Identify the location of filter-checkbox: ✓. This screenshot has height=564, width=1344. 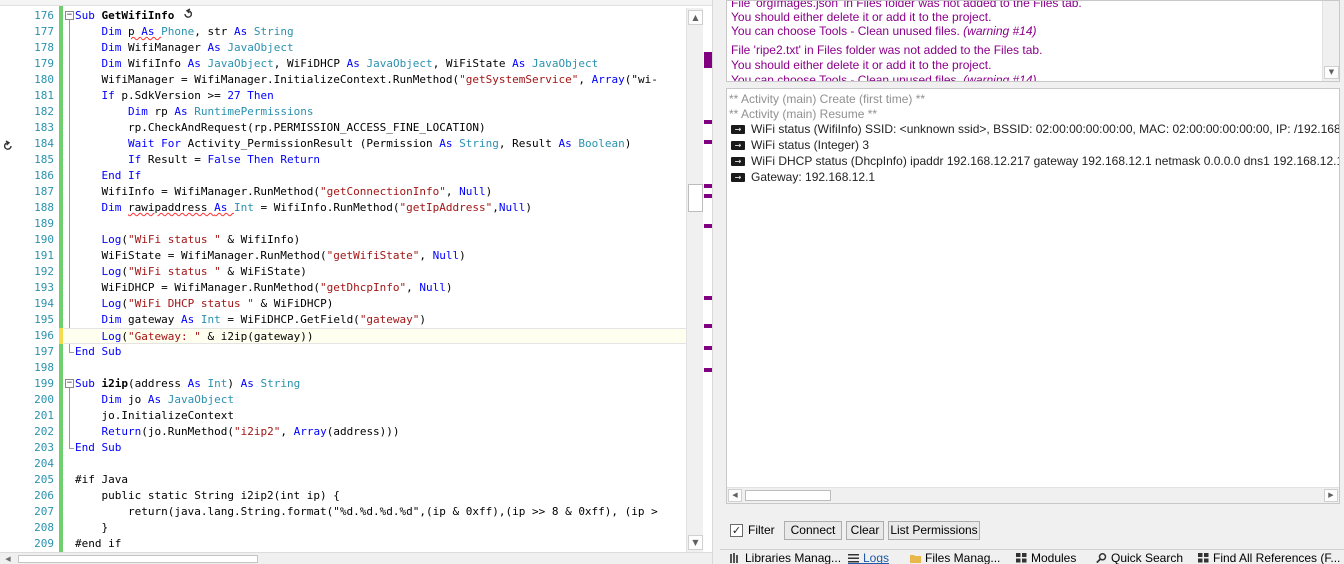
(736, 530).